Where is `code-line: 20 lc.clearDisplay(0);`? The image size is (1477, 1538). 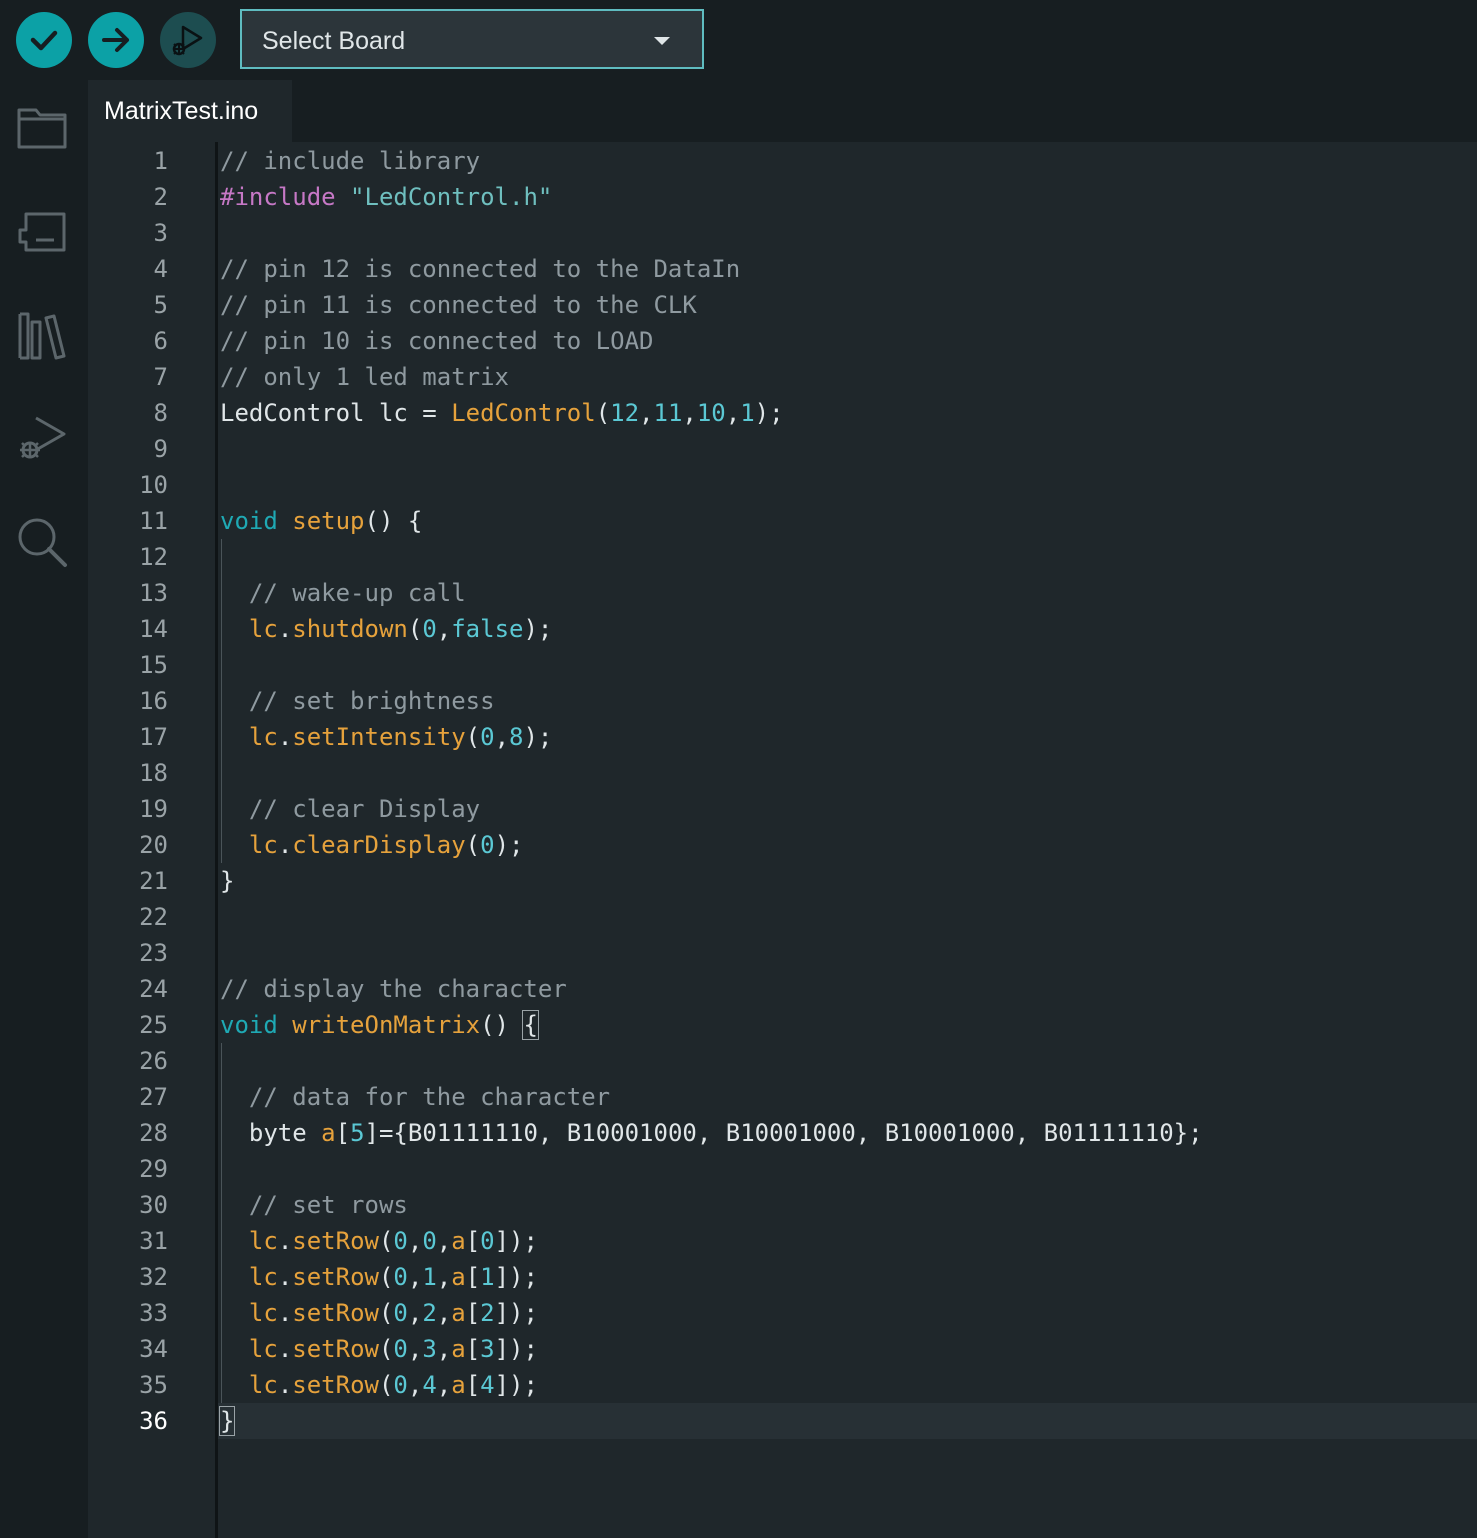
code-line: 20 lc.clearDisplay(0); is located at coordinates (782, 845).